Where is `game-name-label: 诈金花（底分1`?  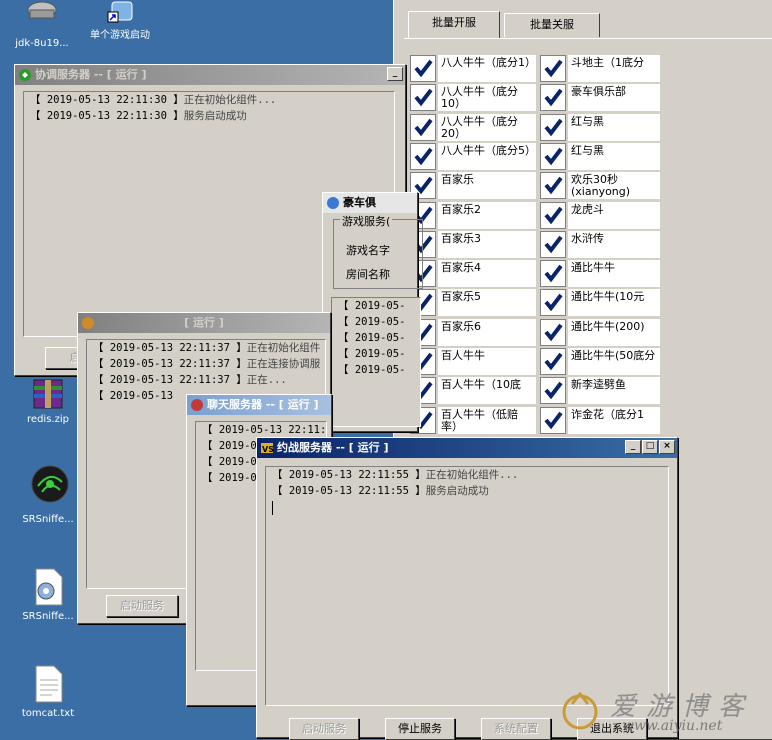 game-name-label: 诈金花（底分1 is located at coordinates (614, 420).